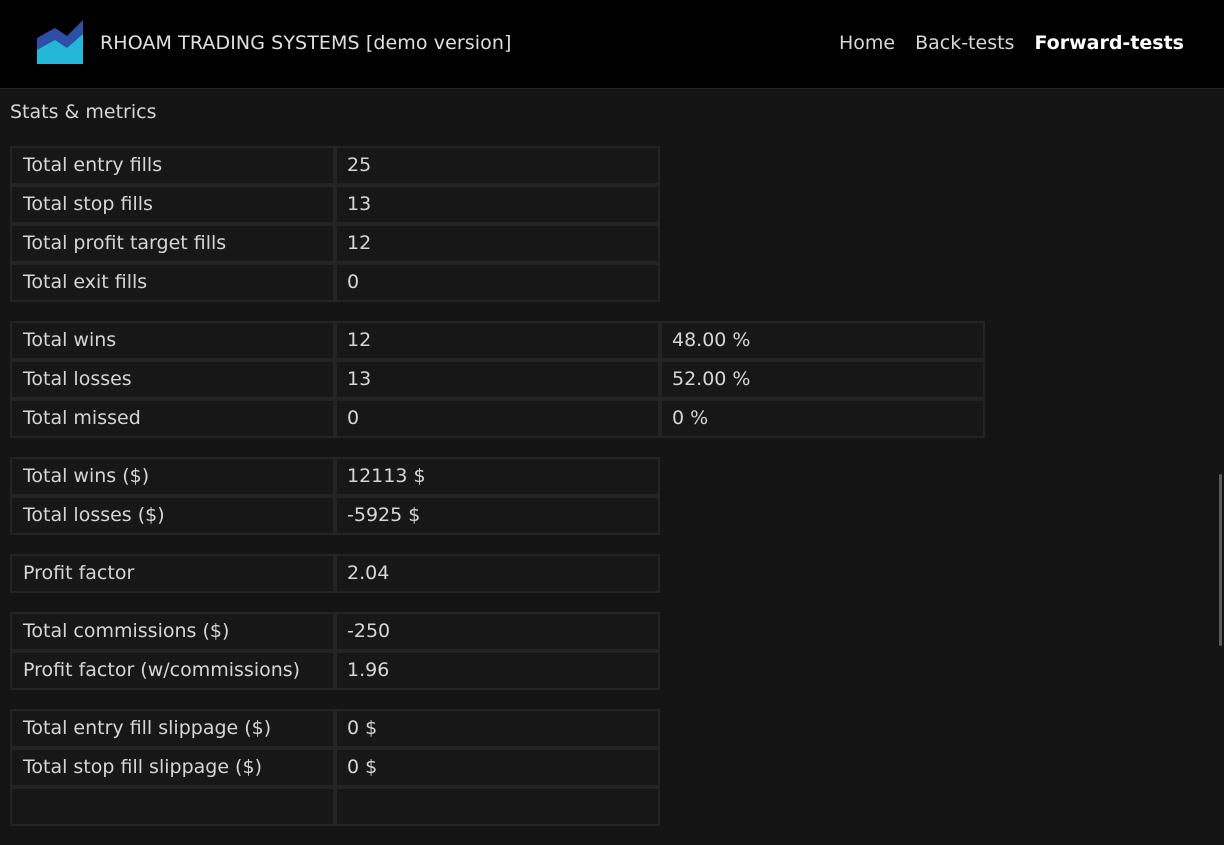 This screenshot has width=1224, height=845. I want to click on stat-label: Total losses, so click(172, 379).